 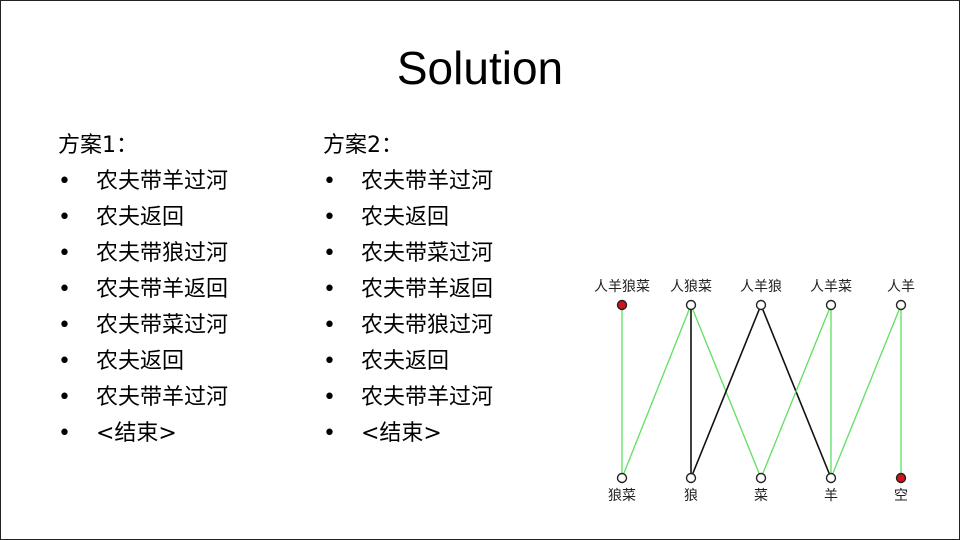 I want to click on plan-1-step: • 农夫带羊返回, so click(x=143, y=290).